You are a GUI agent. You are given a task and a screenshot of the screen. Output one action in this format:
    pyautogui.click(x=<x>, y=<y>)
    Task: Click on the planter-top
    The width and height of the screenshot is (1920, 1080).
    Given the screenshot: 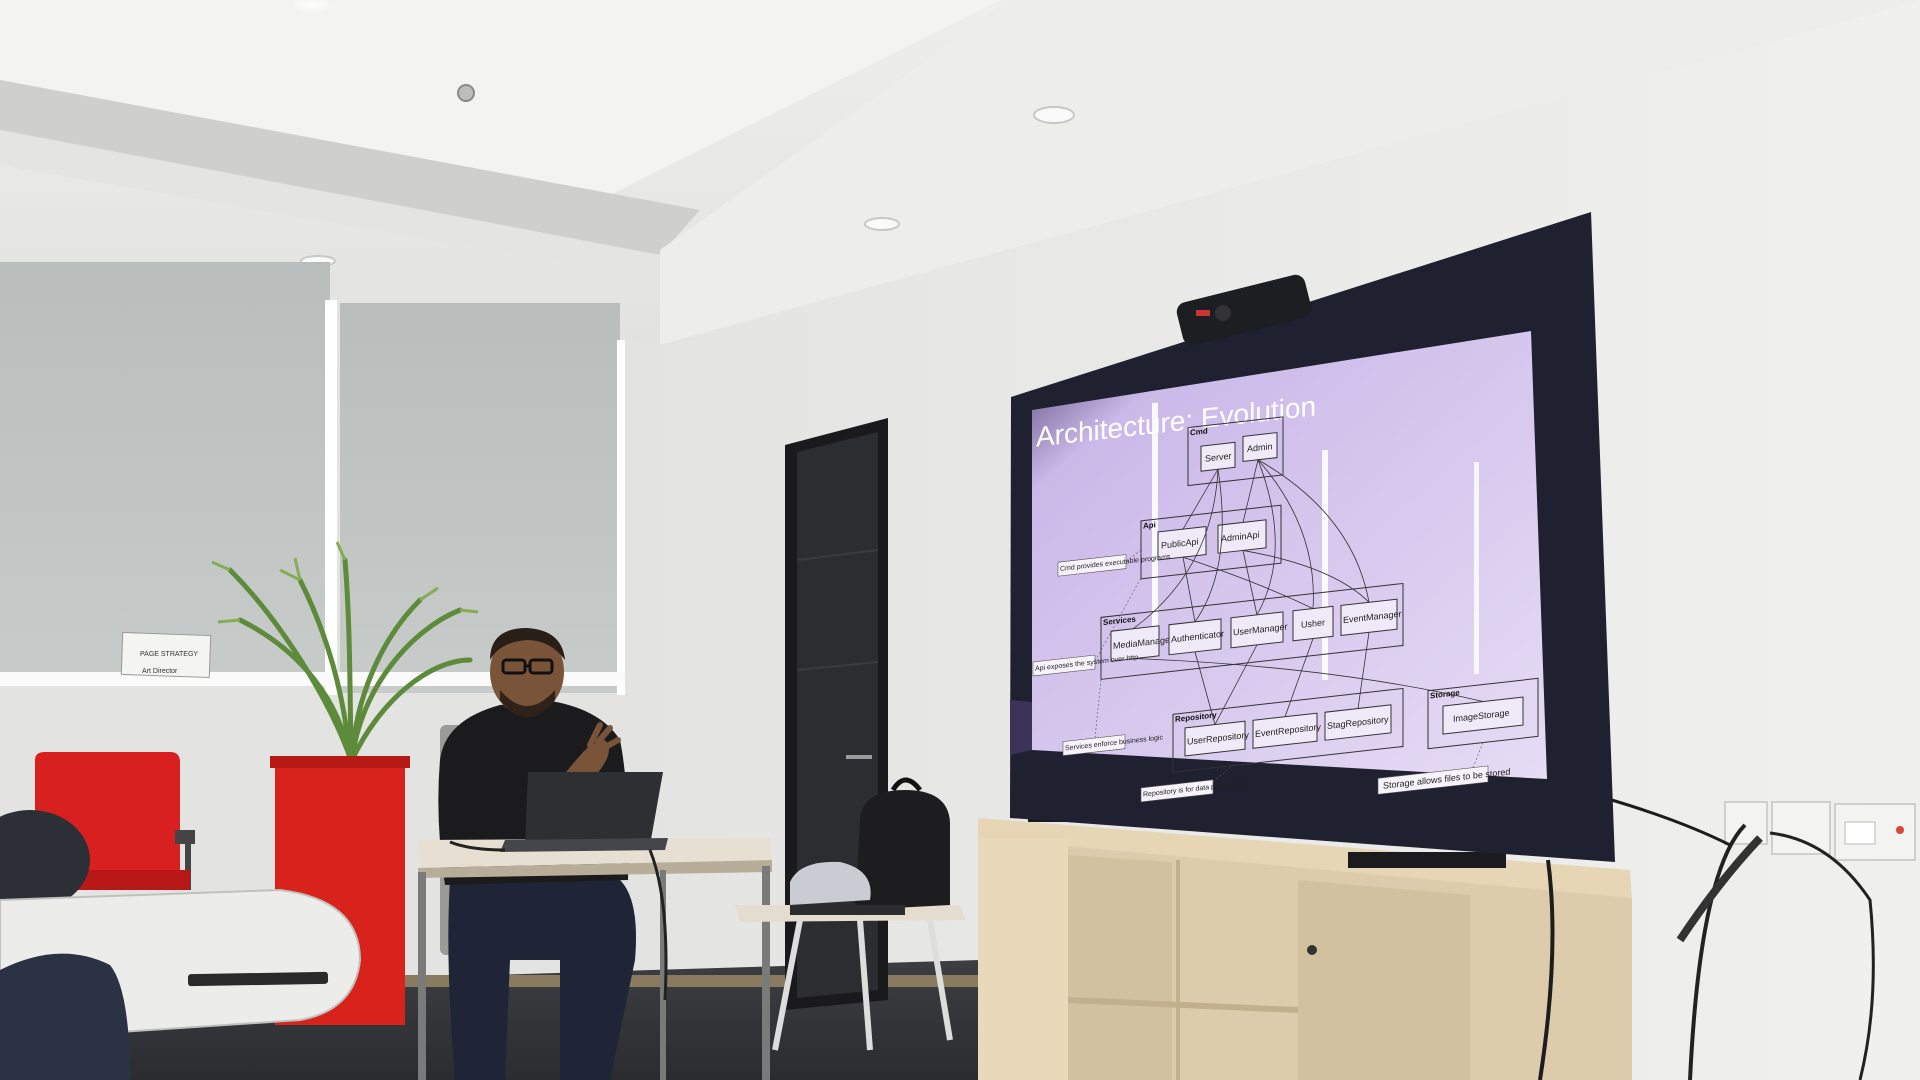 What is the action you would take?
    pyautogui.click(x=340, y=762)
    